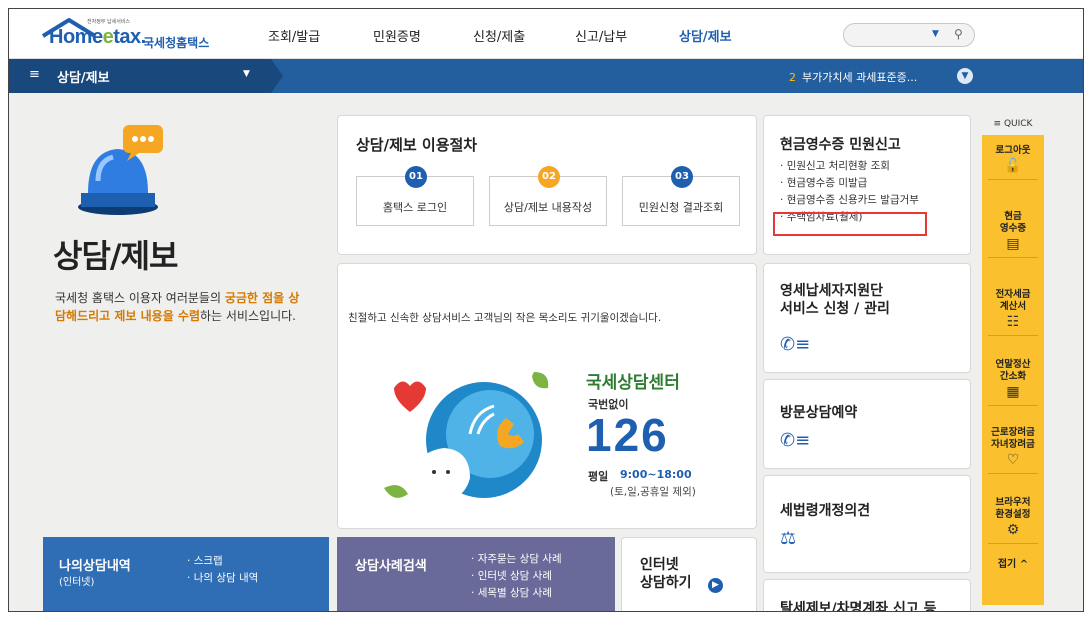  I want to click on quick-incentive: 근로장려금 자녀장려금 ♡, so click(1013, 450).